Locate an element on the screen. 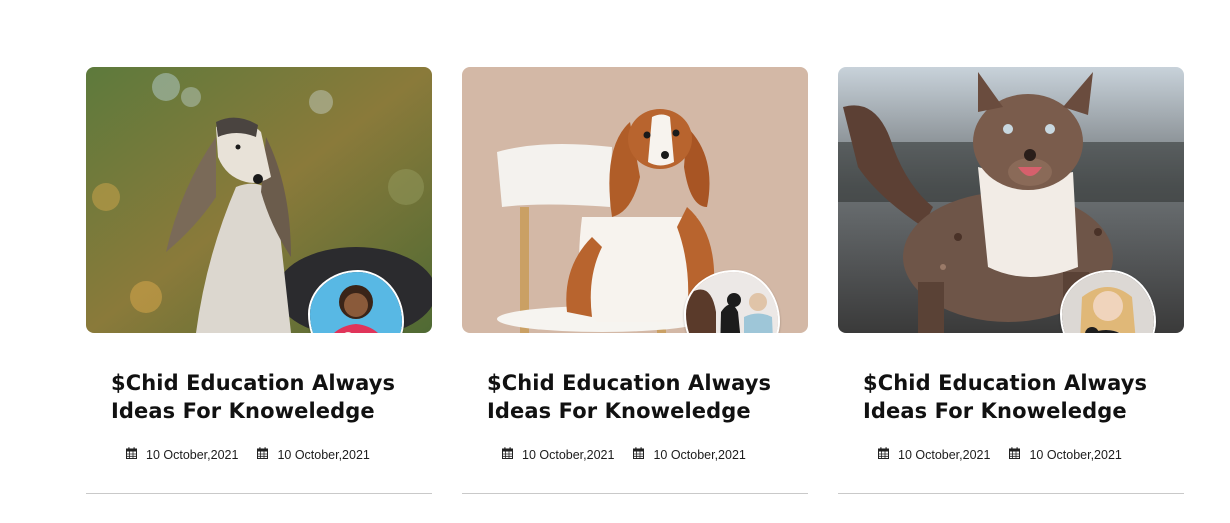 The width and height of the screenshot is (1230, 523). saluki-dog-photo is located at coordinates (259, 200).